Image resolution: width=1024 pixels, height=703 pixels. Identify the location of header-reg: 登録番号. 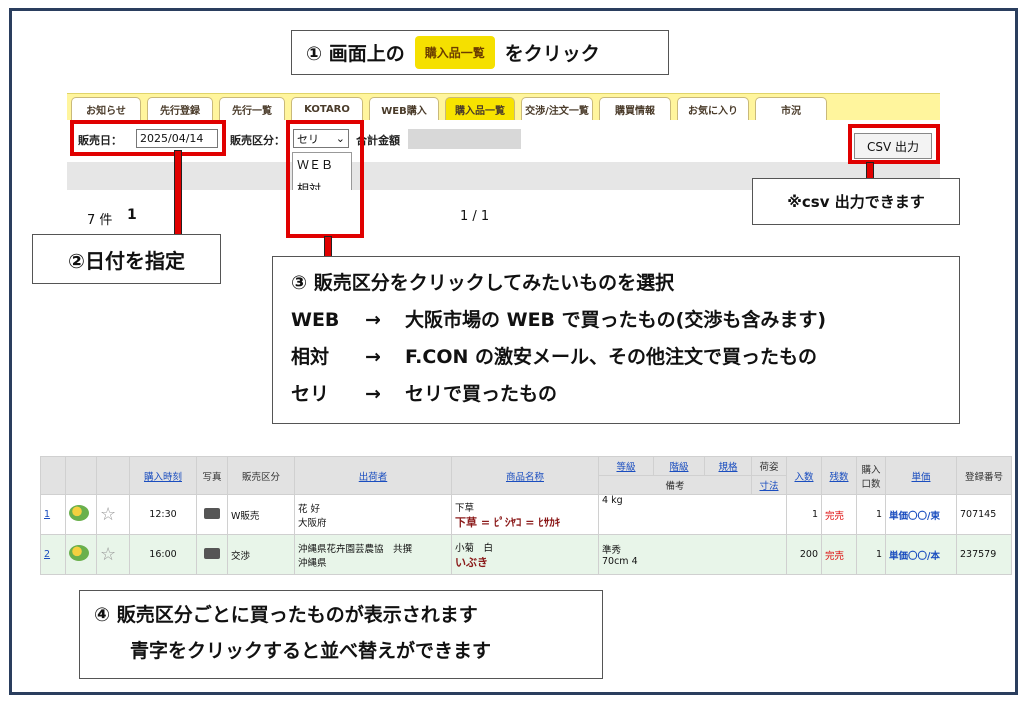
(984, 475).